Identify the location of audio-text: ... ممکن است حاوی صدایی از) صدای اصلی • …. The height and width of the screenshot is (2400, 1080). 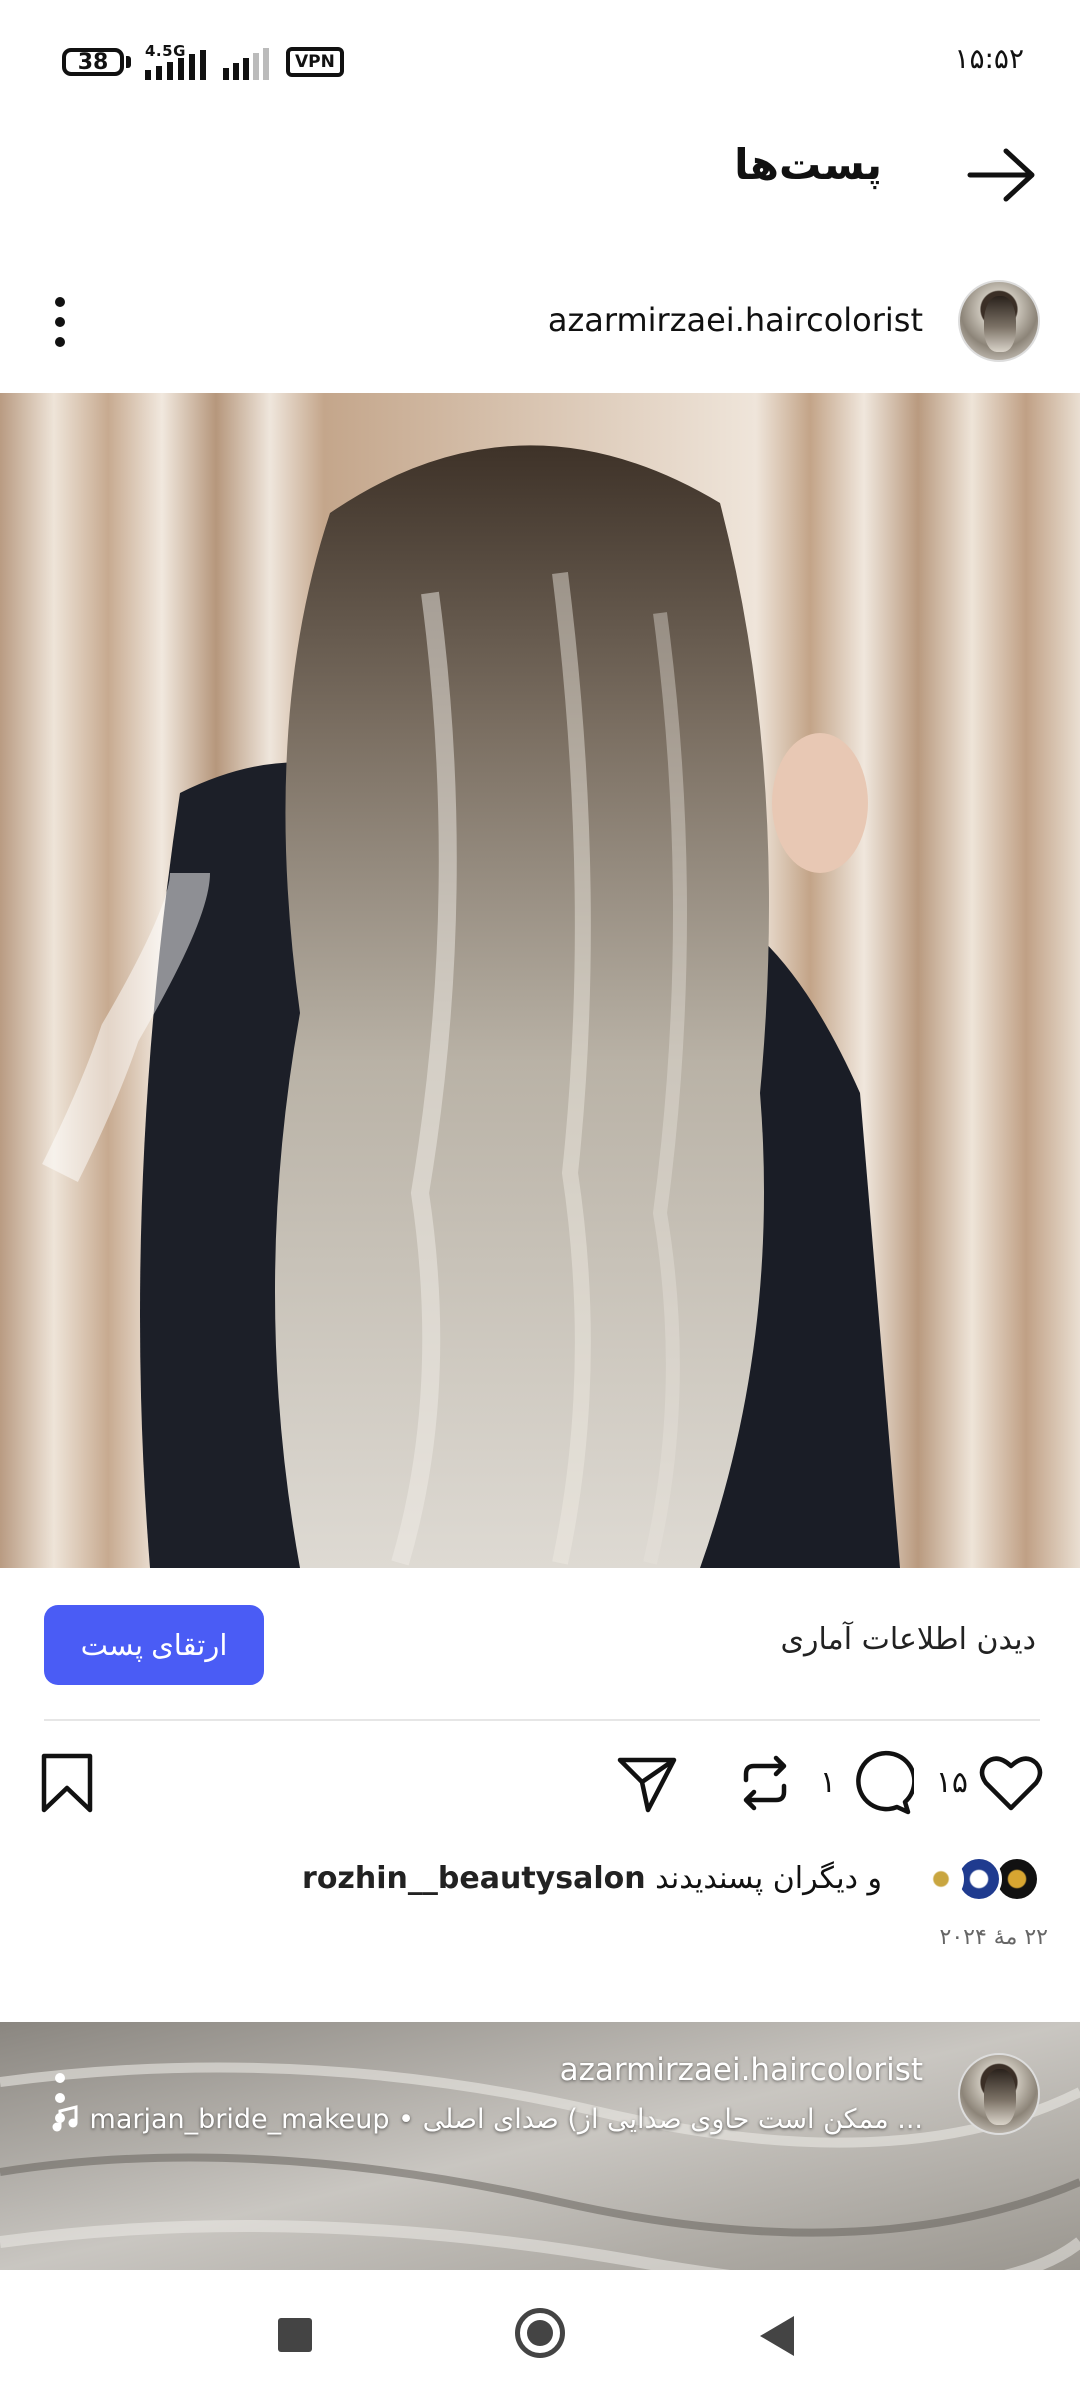
(506, 2119).